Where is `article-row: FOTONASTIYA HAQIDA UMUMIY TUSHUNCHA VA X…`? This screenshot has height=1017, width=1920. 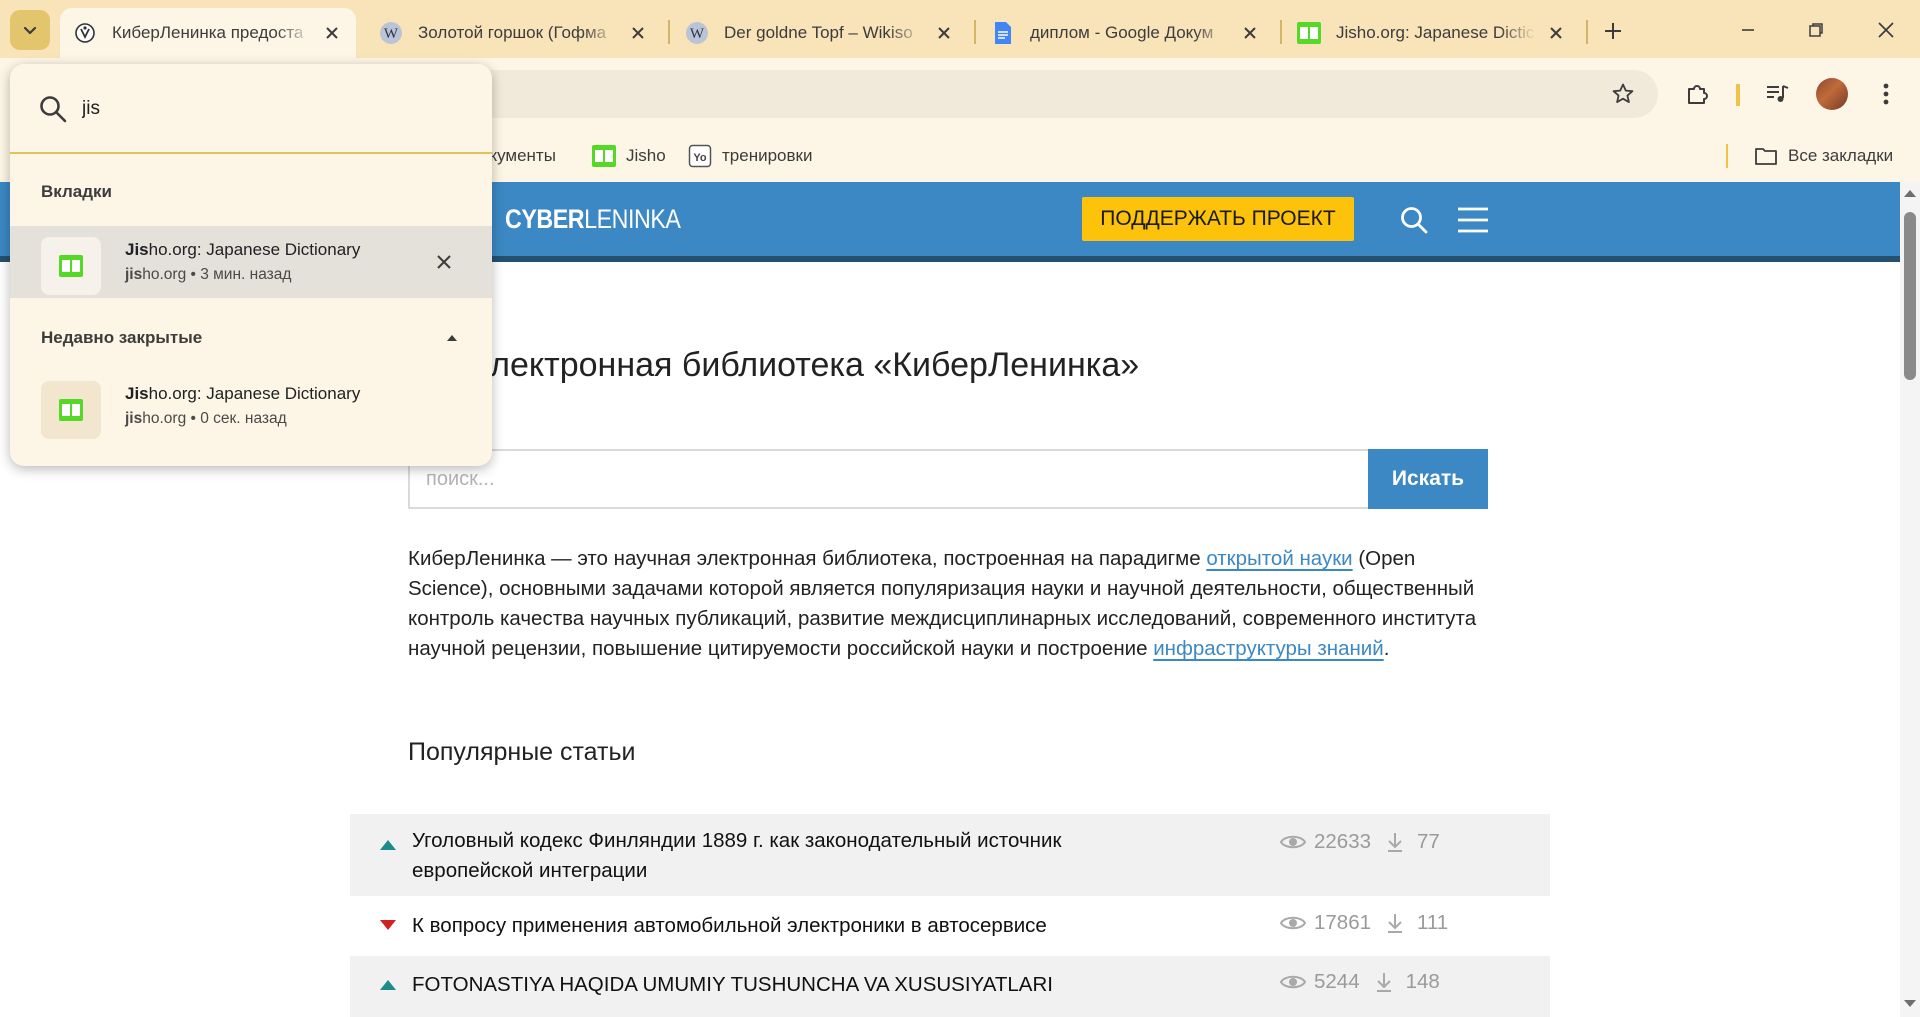
article-row: FOTONASTIYA HAQIDA UMUMIY TUSHUNCHA VA X… is located at coordinates (950, 986).